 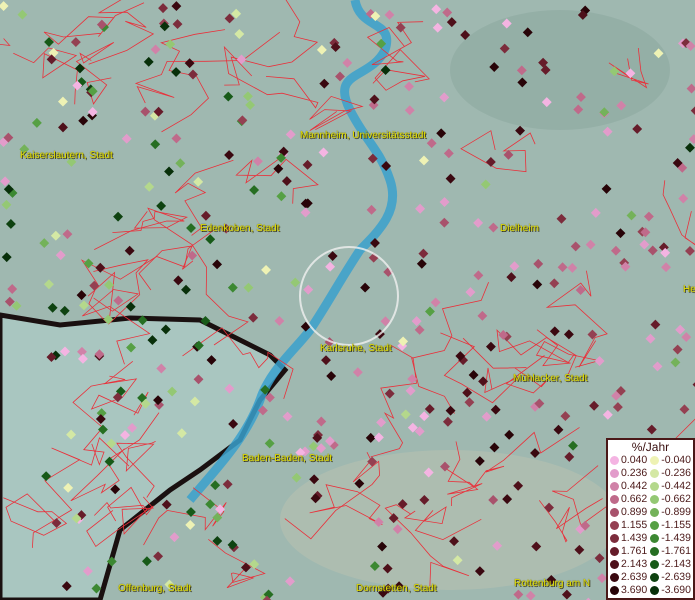 I want to click on legend-value: -1.761, so click(x=676, y=551).